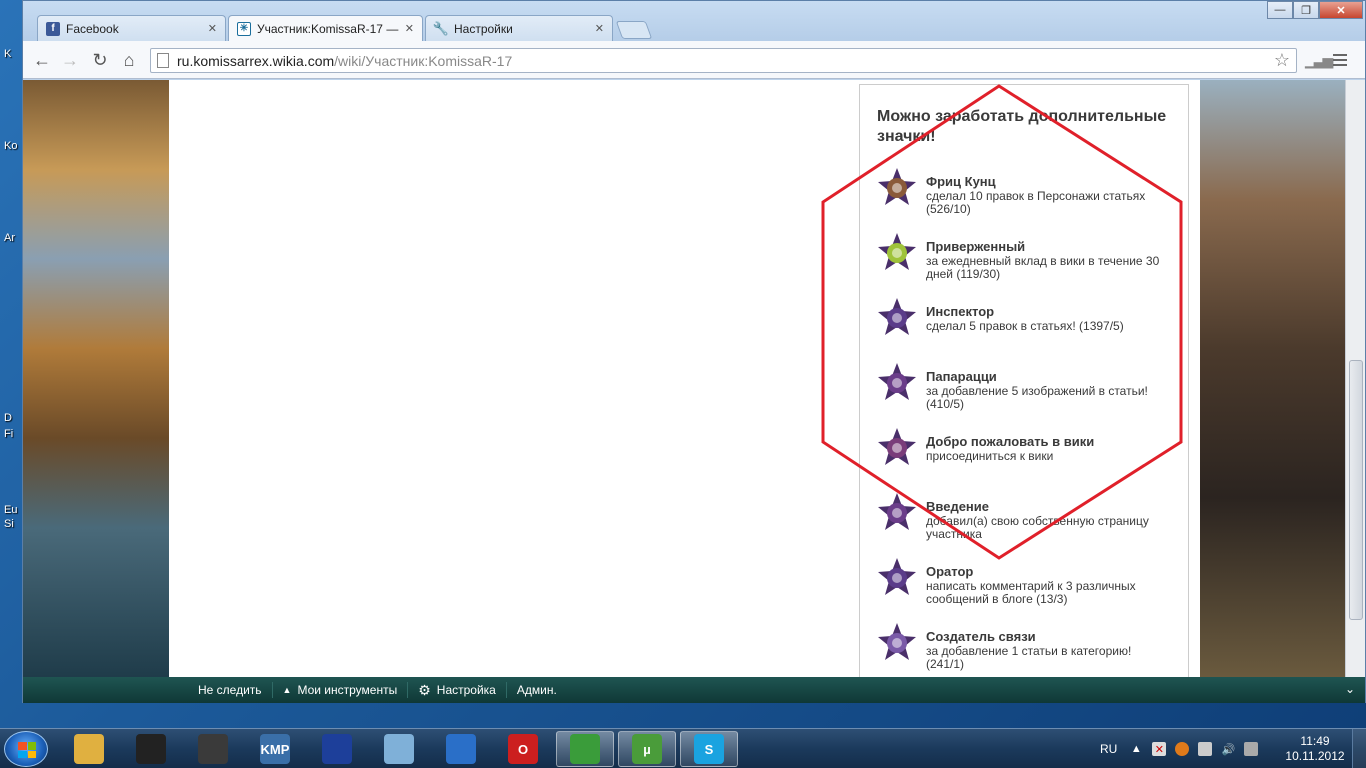  I want to click on chrome-icon, so click(585, 749).